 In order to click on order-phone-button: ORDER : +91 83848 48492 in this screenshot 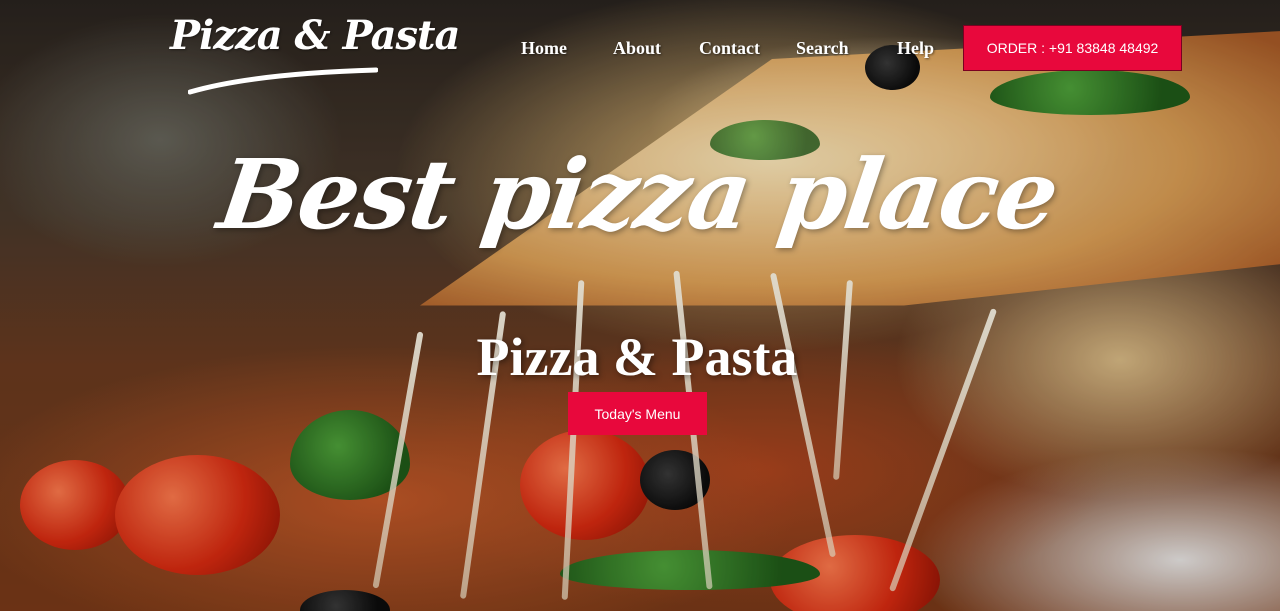, I will do `click(1072, 48)`.